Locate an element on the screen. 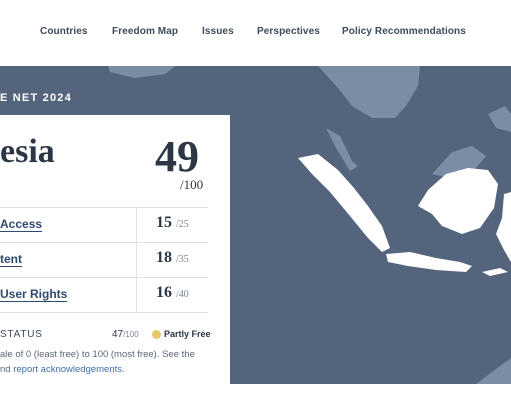 Image resolution: width=511 pixels, height=400 pixels. nusa-tenggara-shape is located at coordinates (495, 272).